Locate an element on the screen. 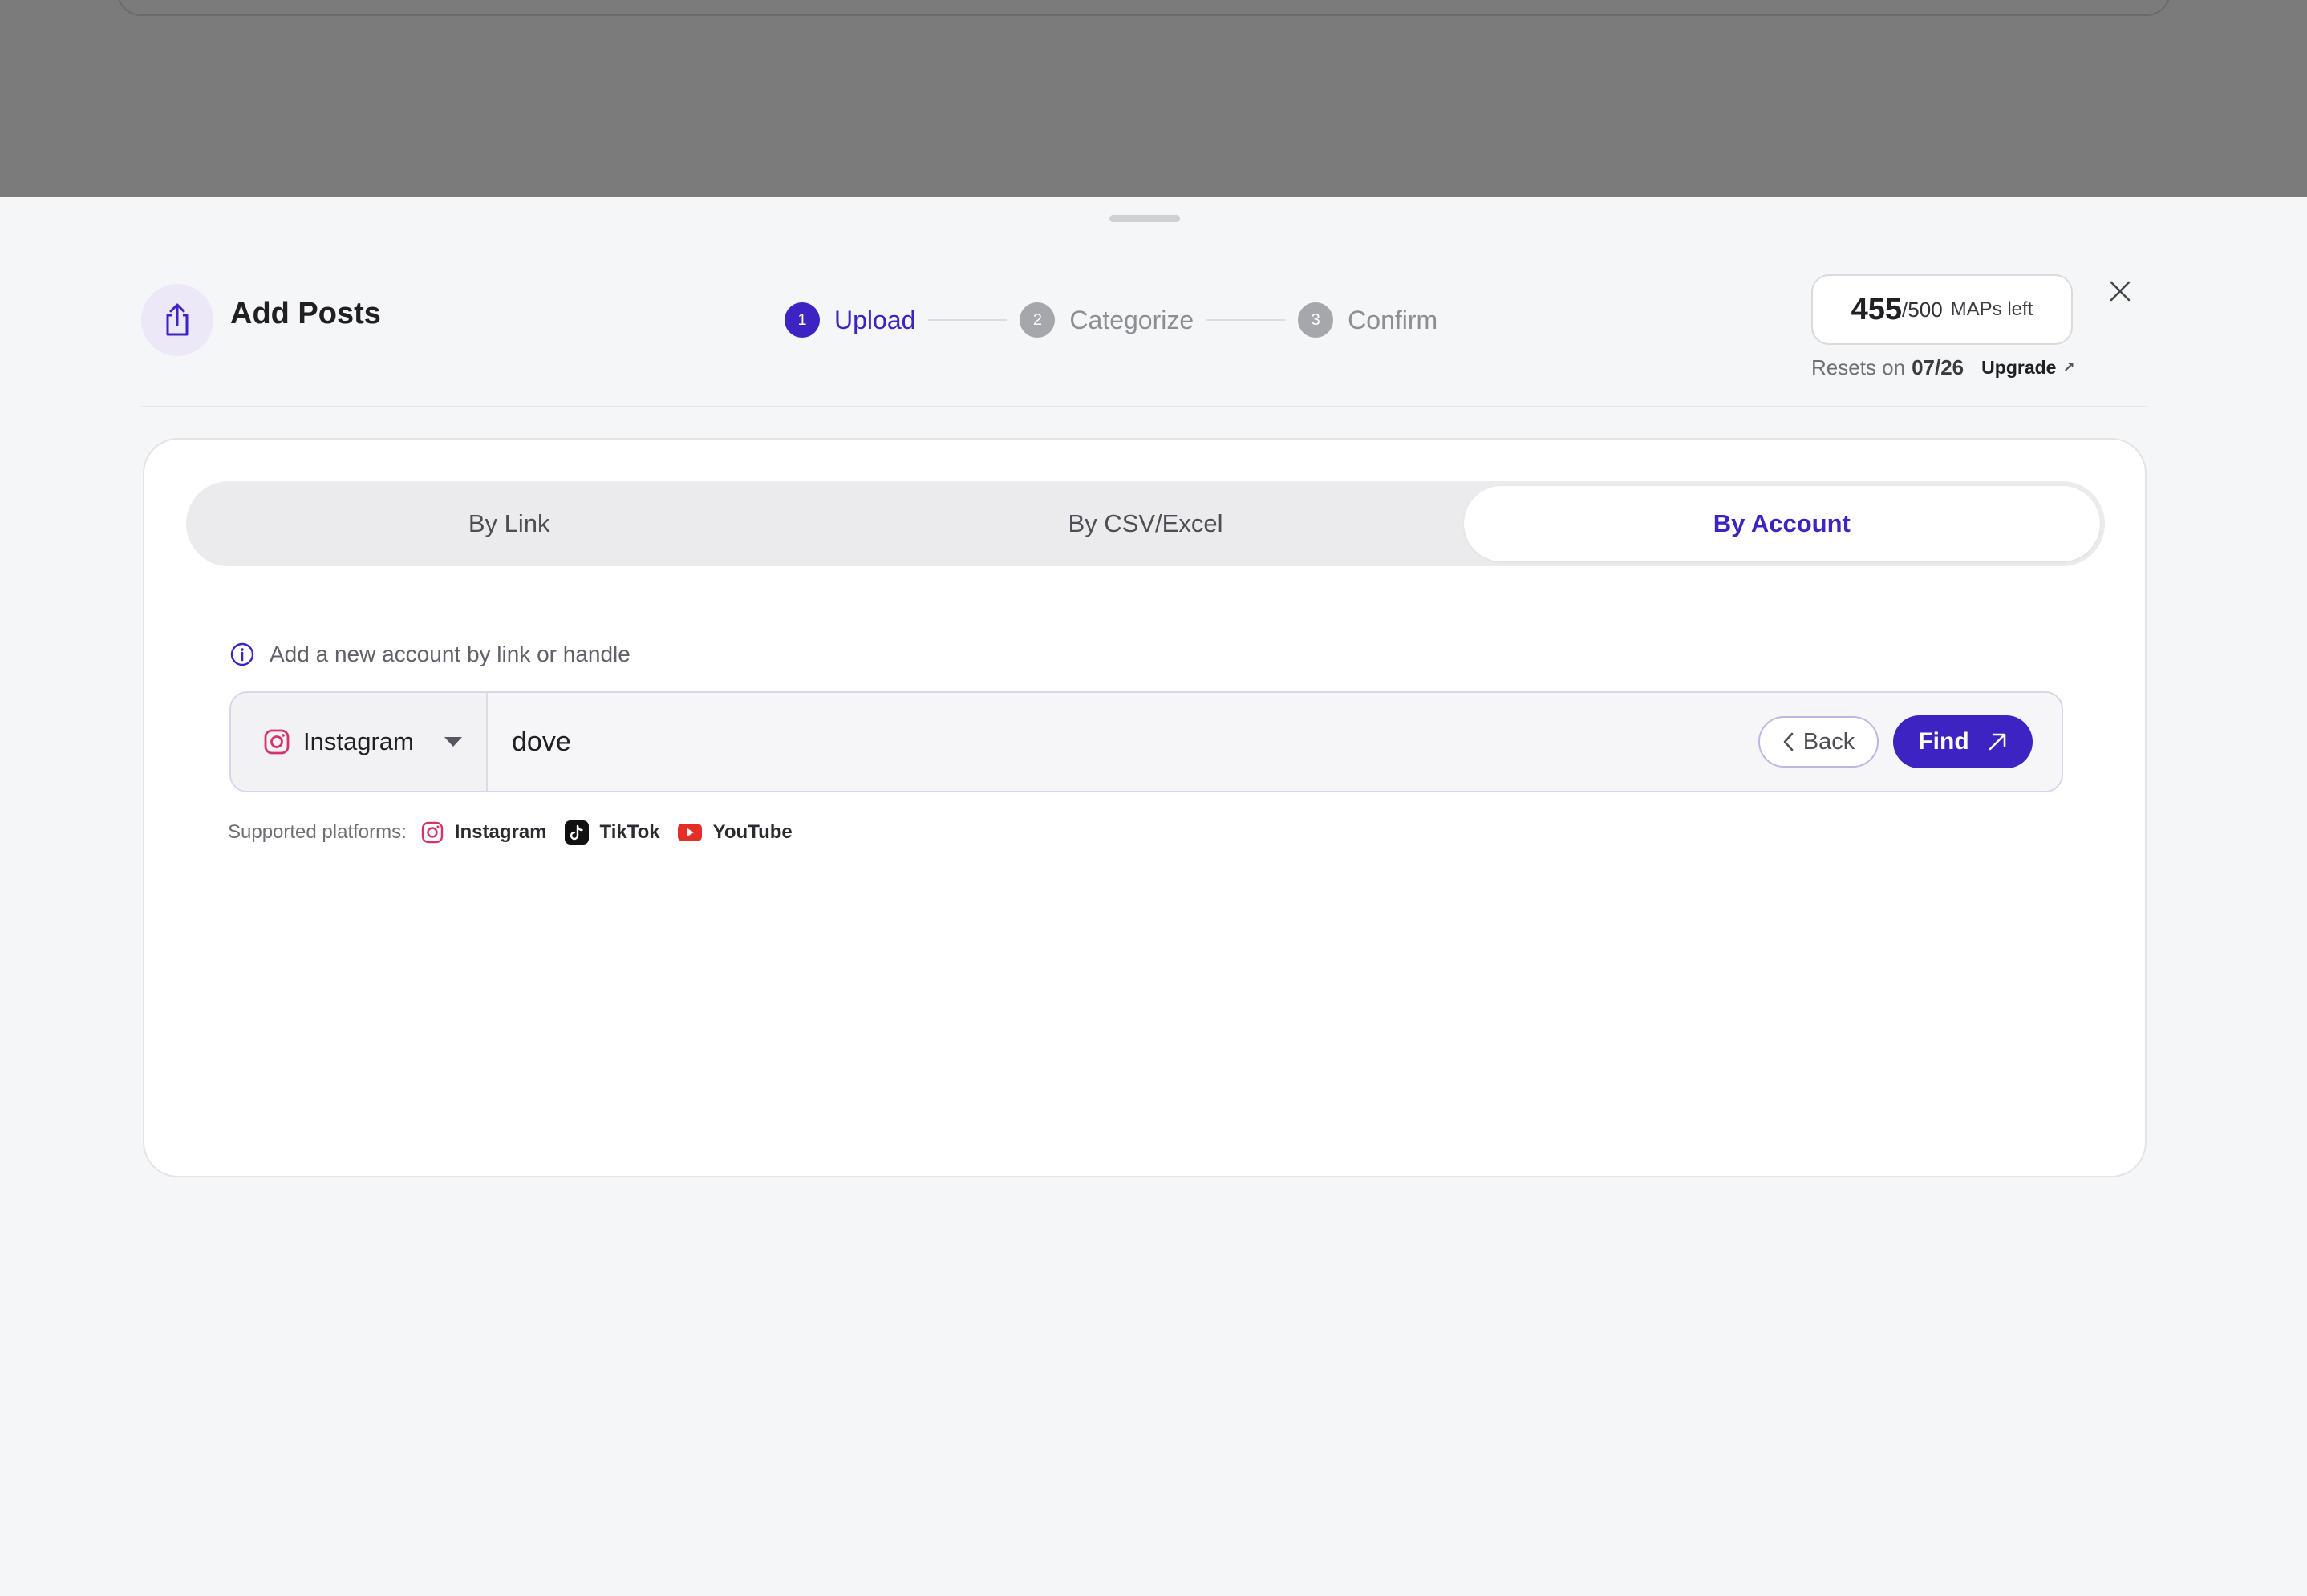  upgrade-link: Upgrade ↗ is located at coordinates (2027, 368).